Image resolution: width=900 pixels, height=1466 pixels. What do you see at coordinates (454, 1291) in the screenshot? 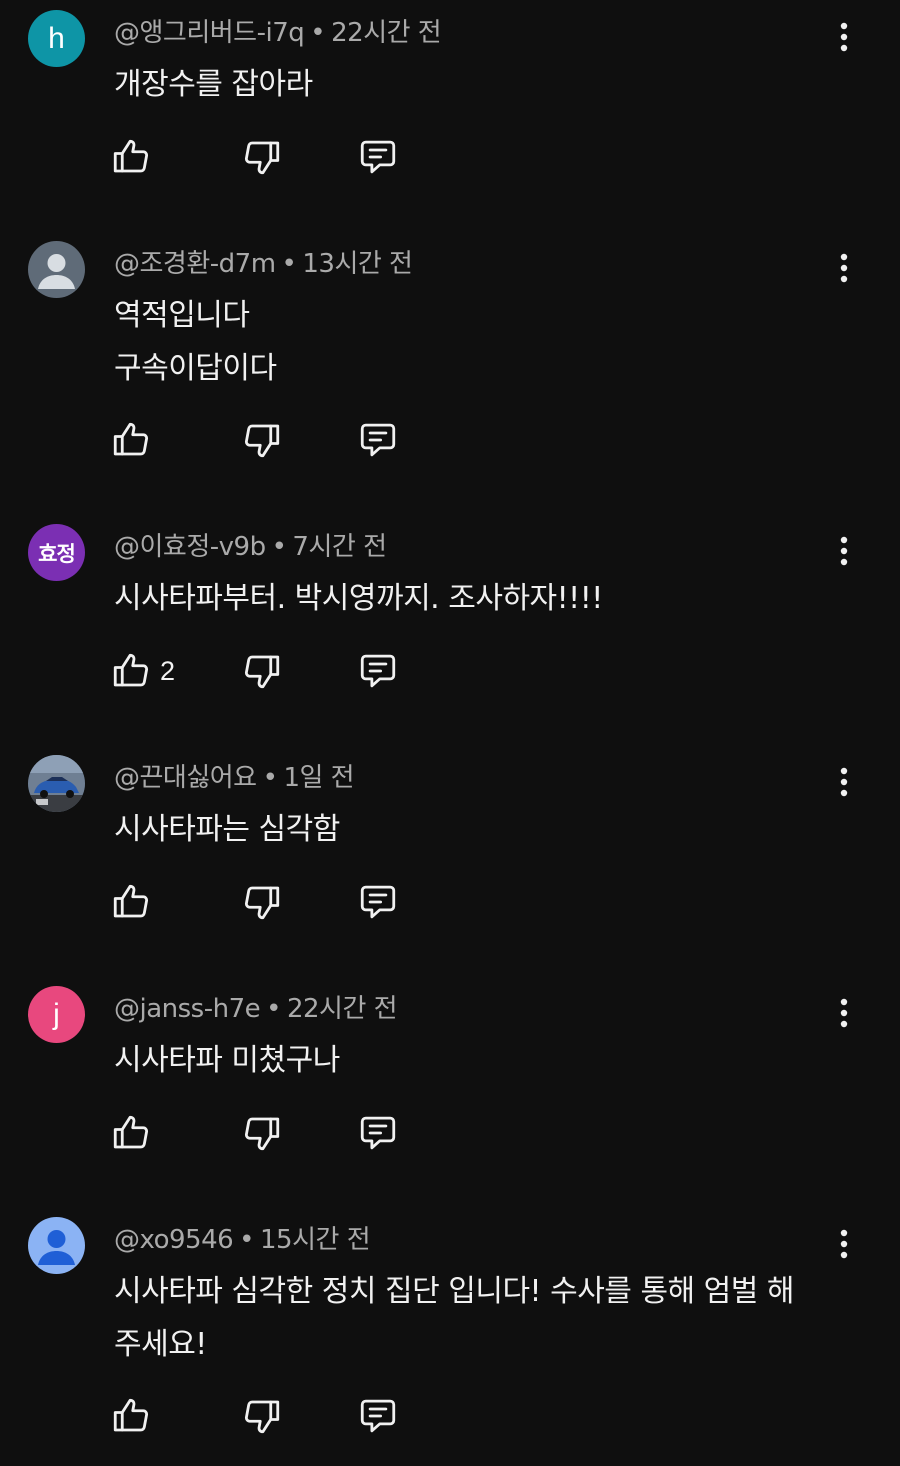
I see `comment-text-line: 시사타파 심각한 정치 집단 입니다! 수사를 통해 엄벌 해` at bounding box center [454, 1291].